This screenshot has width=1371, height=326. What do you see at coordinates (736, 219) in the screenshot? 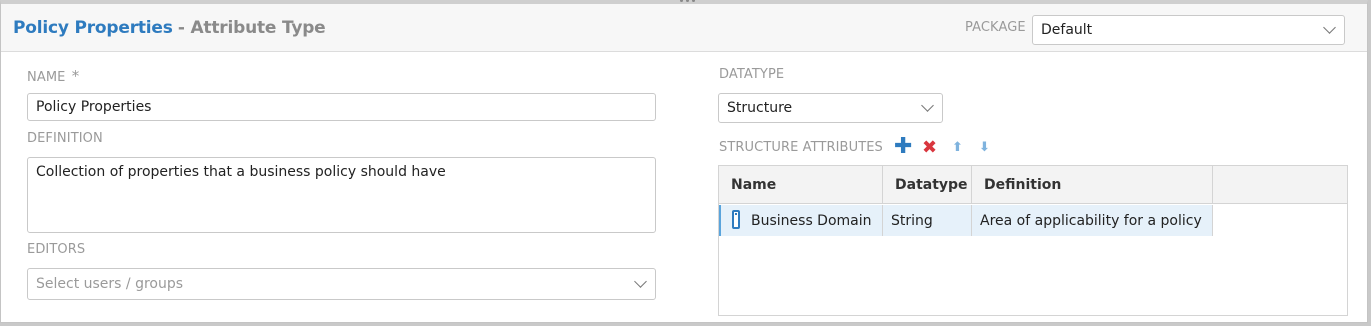
I see `attribute-icon` at bounding box center [736, 219].